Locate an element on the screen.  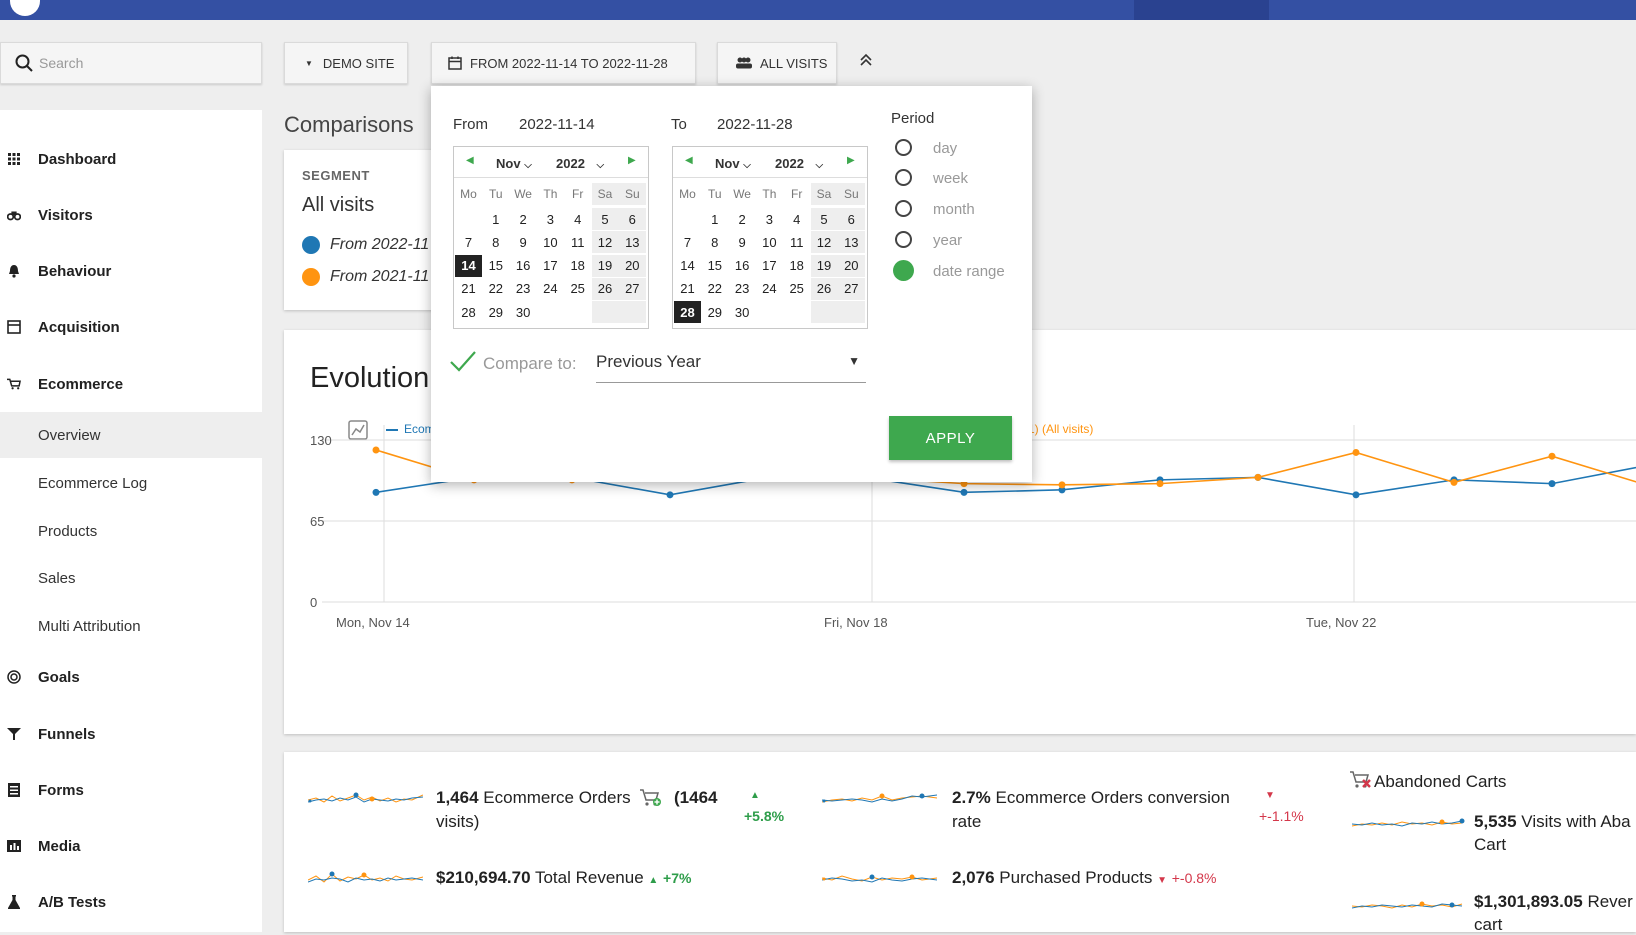
calendar-day-selected: 28 is located at coordinates (687, 312).